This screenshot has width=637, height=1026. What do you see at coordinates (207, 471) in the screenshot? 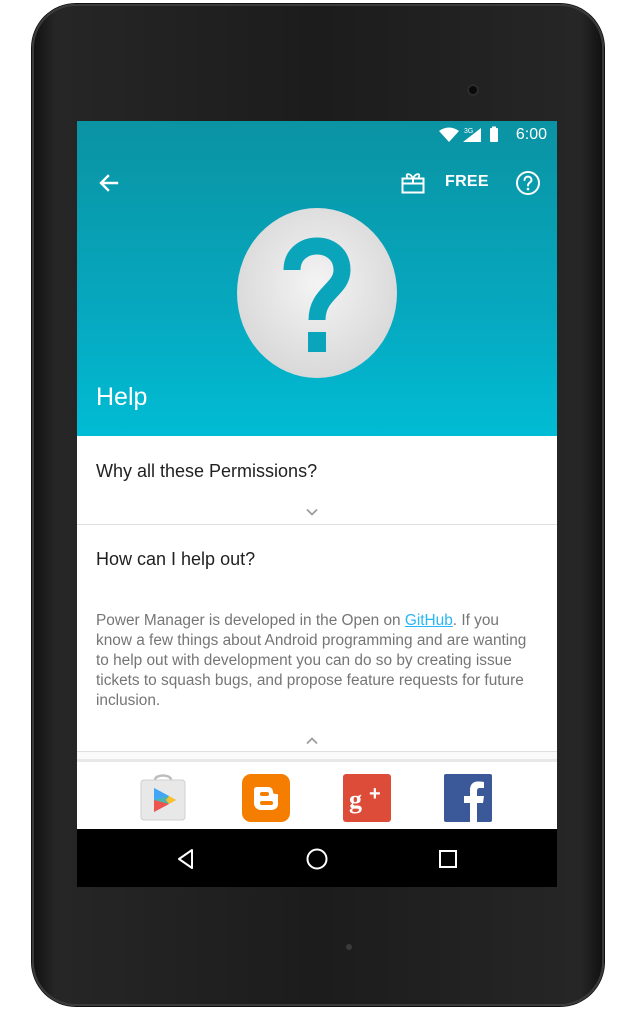
I see `faq-question: Why all these Permissions?` at bounding box center [207, 471].